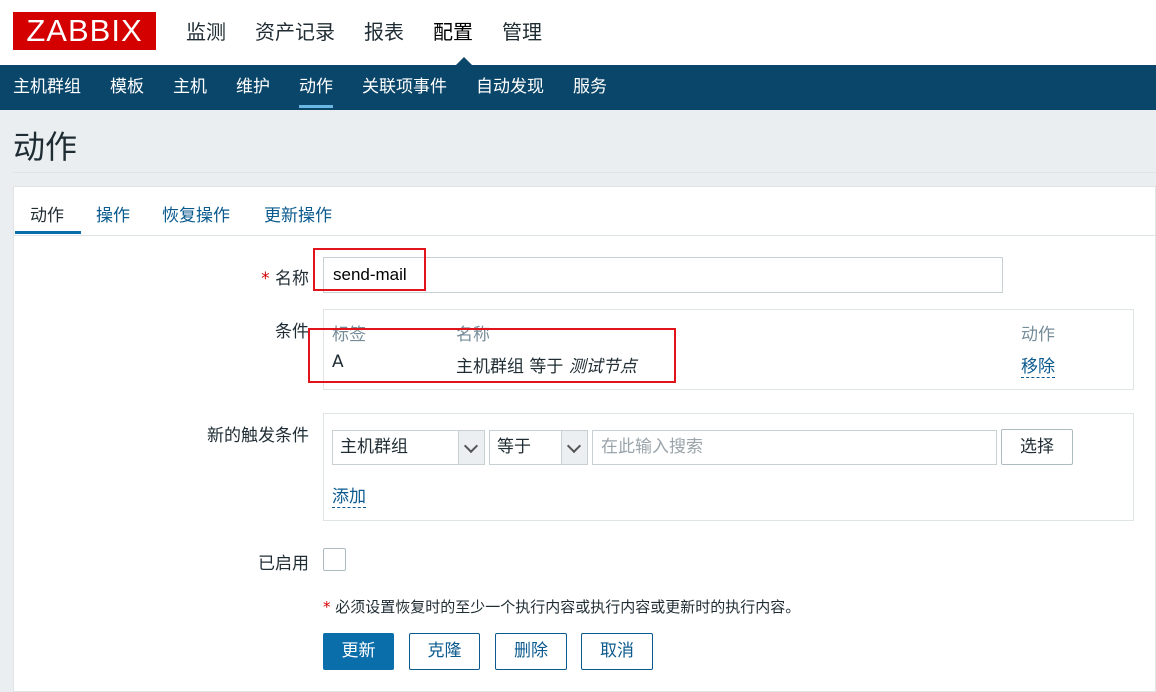 Image resolution: width=1156 pixels, height=692 pixels. I want to click on required-note: * 必须设置恢复时的至少一个执行内容或执行内容或更新时的执行内容。, so click(561, 606).